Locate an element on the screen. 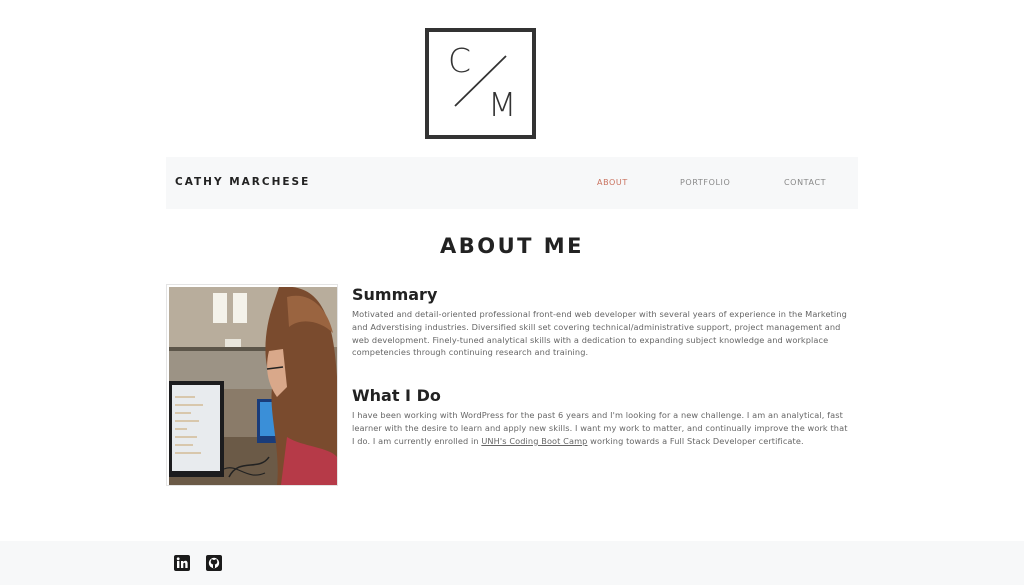  profile-photo-image is located at coordinates (253, 386).